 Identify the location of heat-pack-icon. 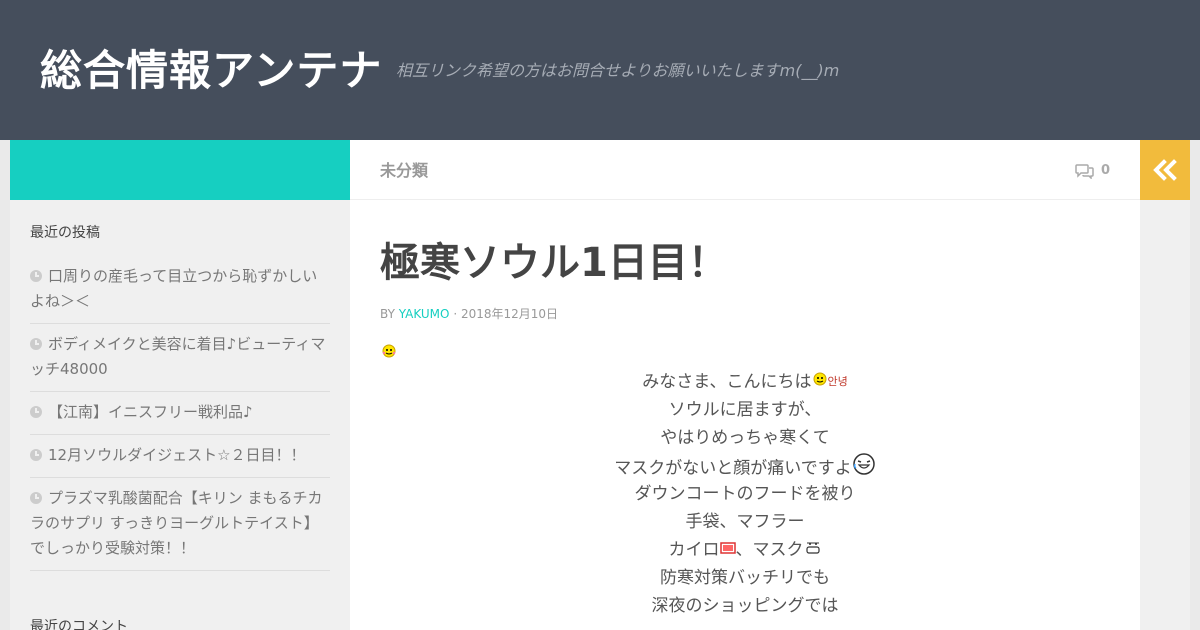
(727, 550).